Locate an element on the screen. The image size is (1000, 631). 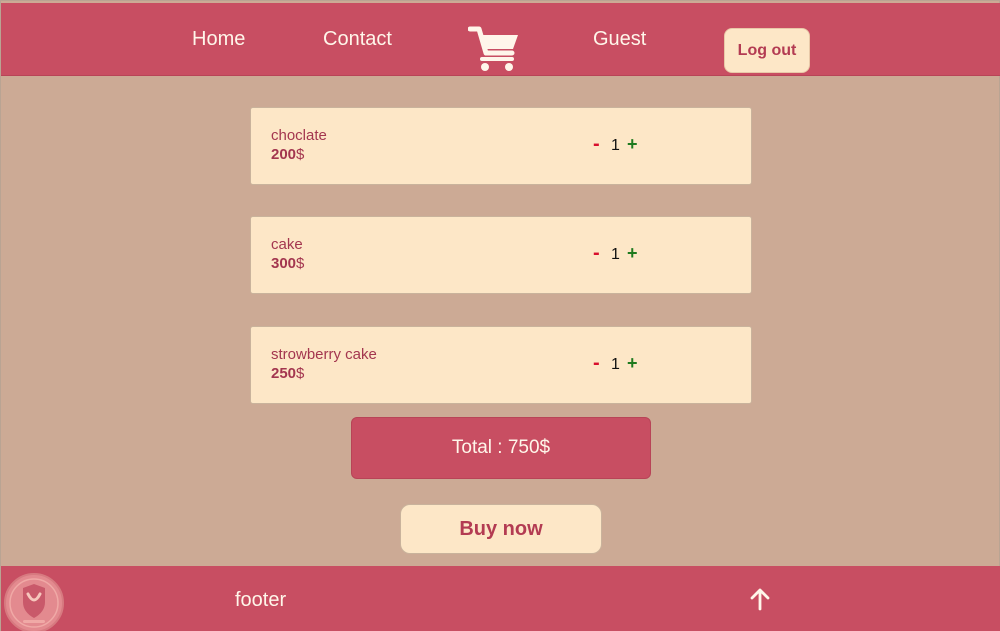
item-name: strowberry cake is located at coordinates (324, 354).